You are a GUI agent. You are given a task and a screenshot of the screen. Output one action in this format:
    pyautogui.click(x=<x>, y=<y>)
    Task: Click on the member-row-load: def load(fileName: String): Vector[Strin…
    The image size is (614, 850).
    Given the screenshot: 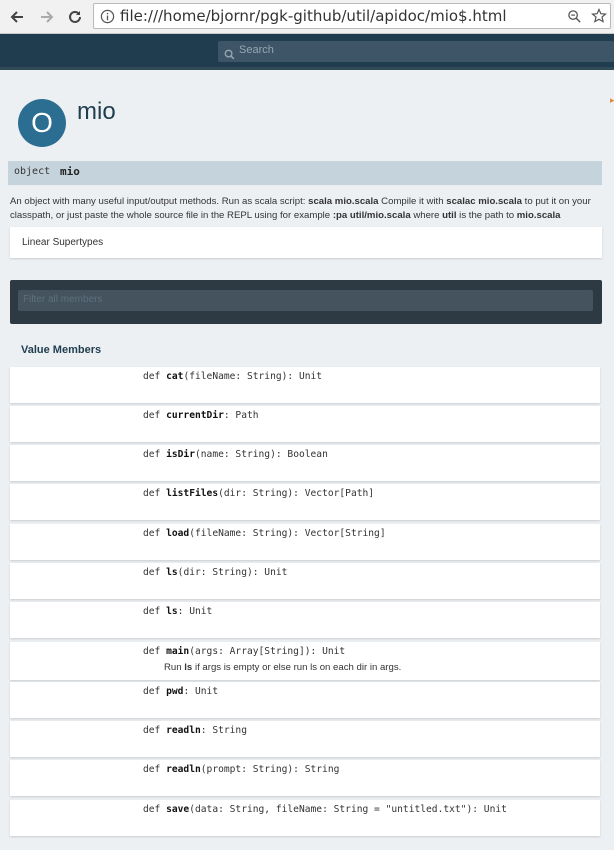 What is the action you would take?
    pyautogui.click(x=305, y=542)
    